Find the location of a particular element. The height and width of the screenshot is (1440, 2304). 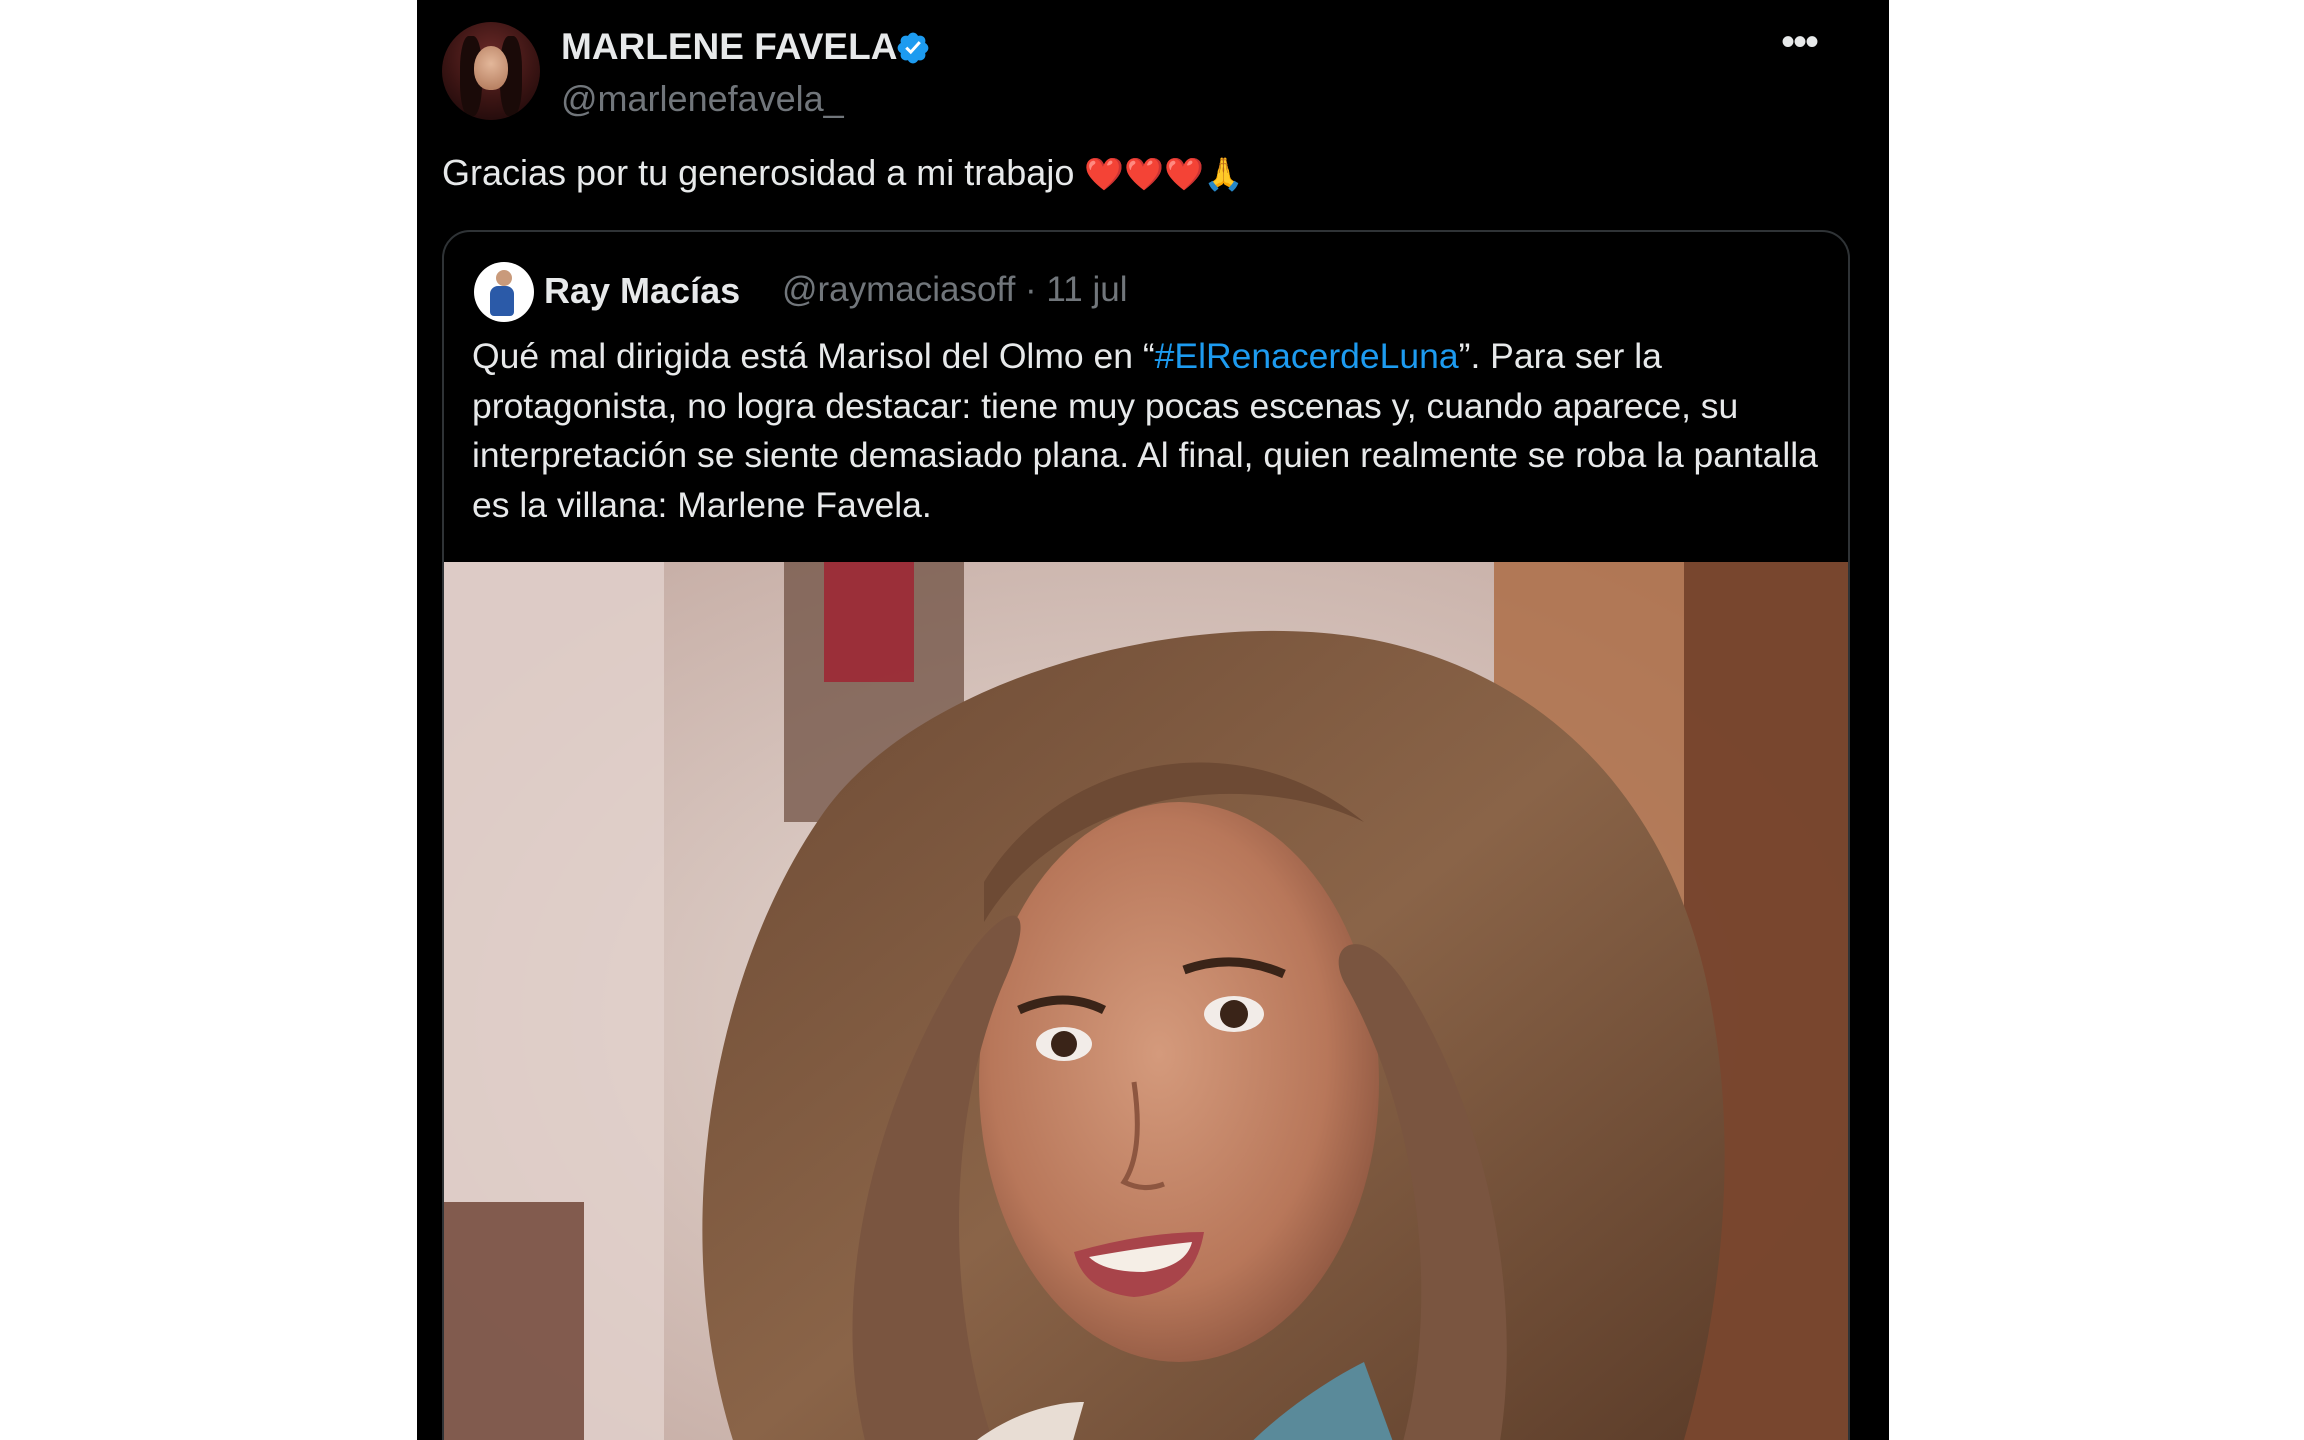

quoted-author-handle: @raymaciasoff is located at coordinates (898, 289).